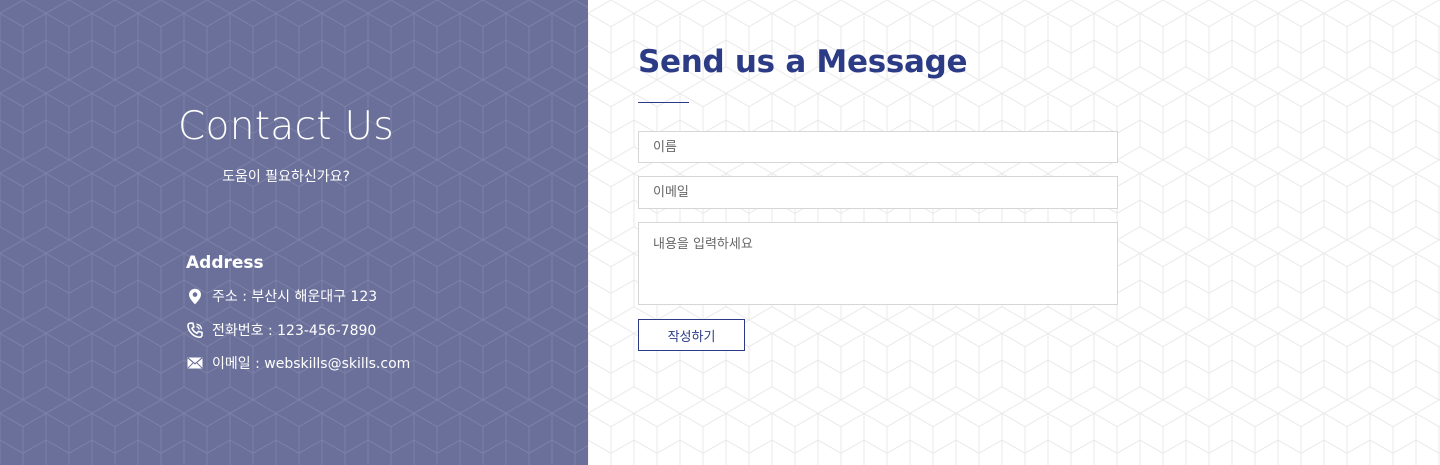 The image size is (1440, 465). I want to click on phone-icon, so click(195, 330).